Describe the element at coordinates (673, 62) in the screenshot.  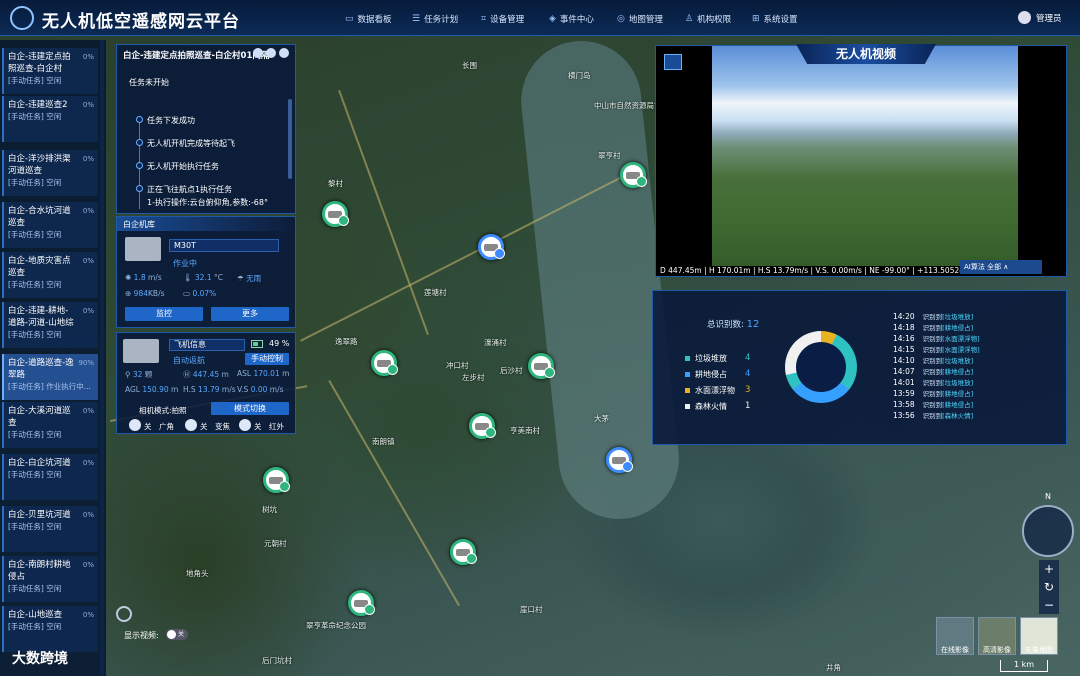
I see `camera-icon` at that location.